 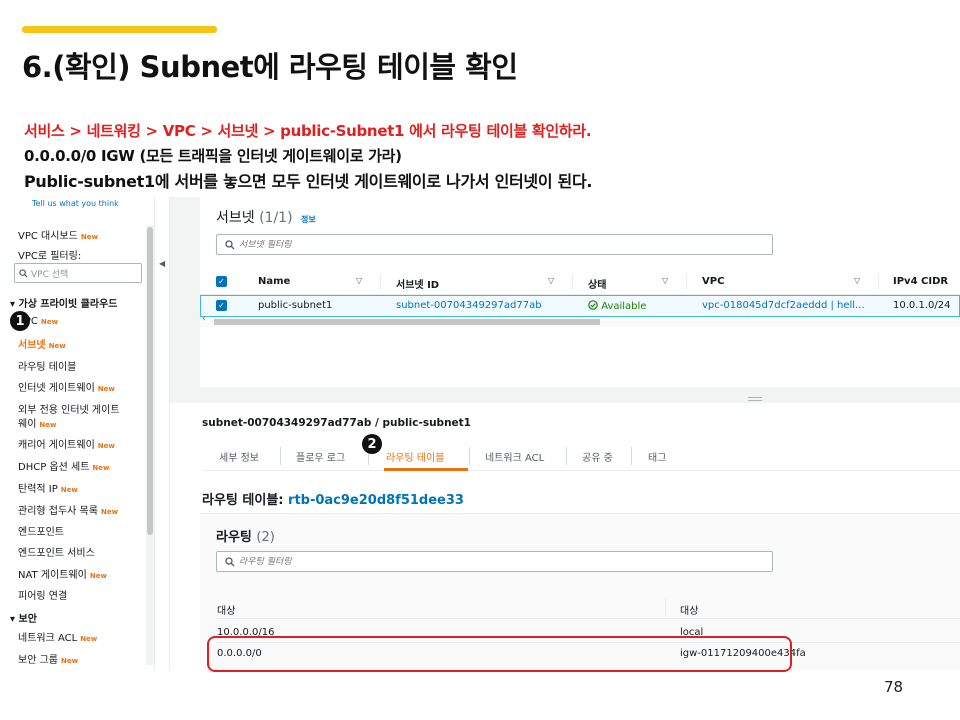 What do you see at coordinates (62, 573) in the screenshot?
I see `sidebar-item-nat-gateways: NAT 게이트웨이 New` at bounding box center [62, 573].